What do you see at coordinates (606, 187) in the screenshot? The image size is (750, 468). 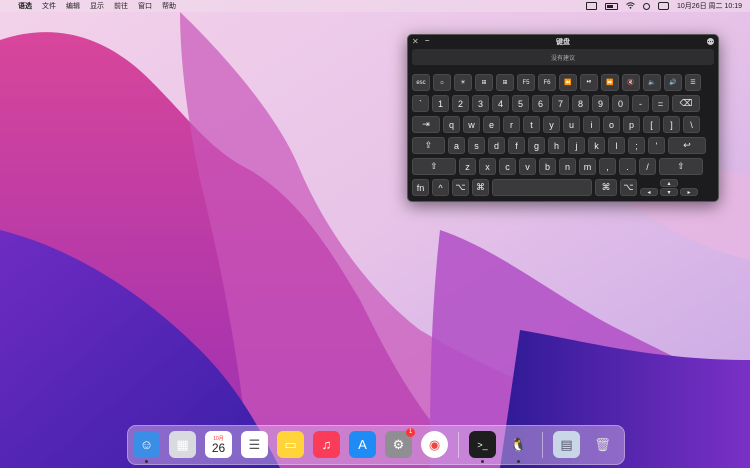 I see `key-bottom-row-5: ⌘` at bounding box center [606, 187].